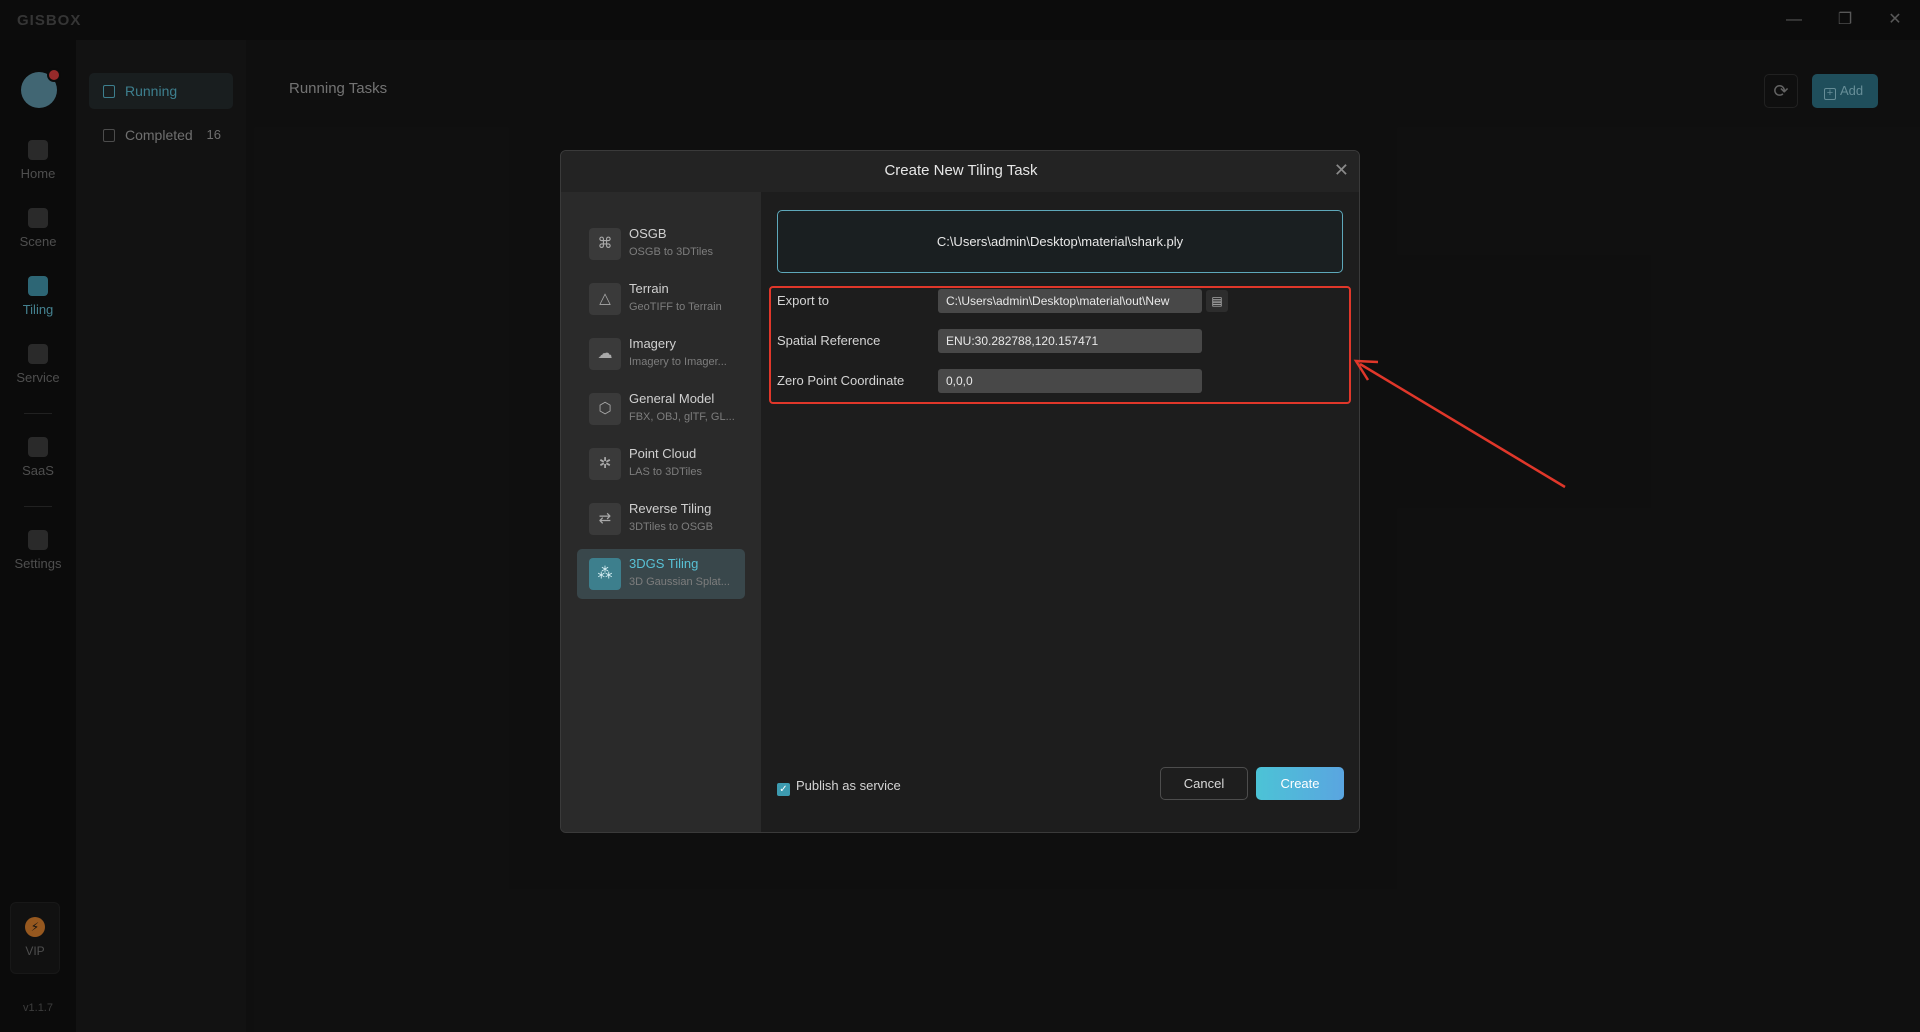  What do you see at coordinates (605, 244) in the screenshot?
I see `osgb-icon: ⌘` at bounding box center [605, 244].